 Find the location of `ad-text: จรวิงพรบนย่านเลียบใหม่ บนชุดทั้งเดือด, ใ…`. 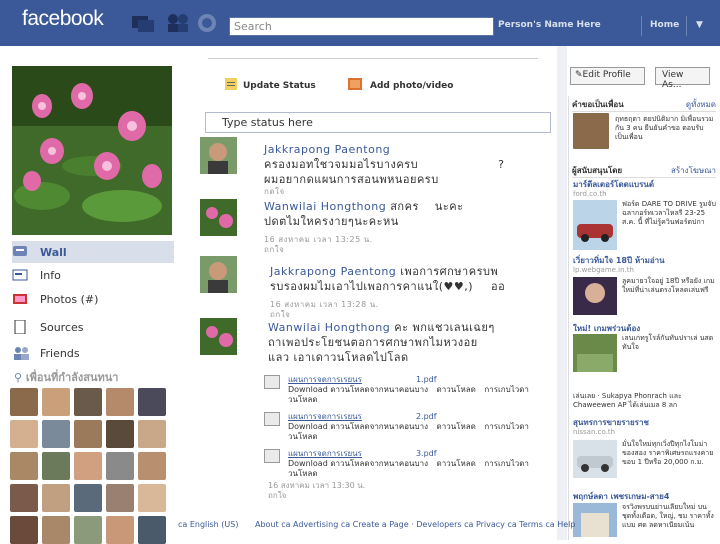

ad-text: จรวิงพรบนย่านเลียบใหม่ บนชุดทั้งเดือด, ใ… is located at coordinates (668, 516).